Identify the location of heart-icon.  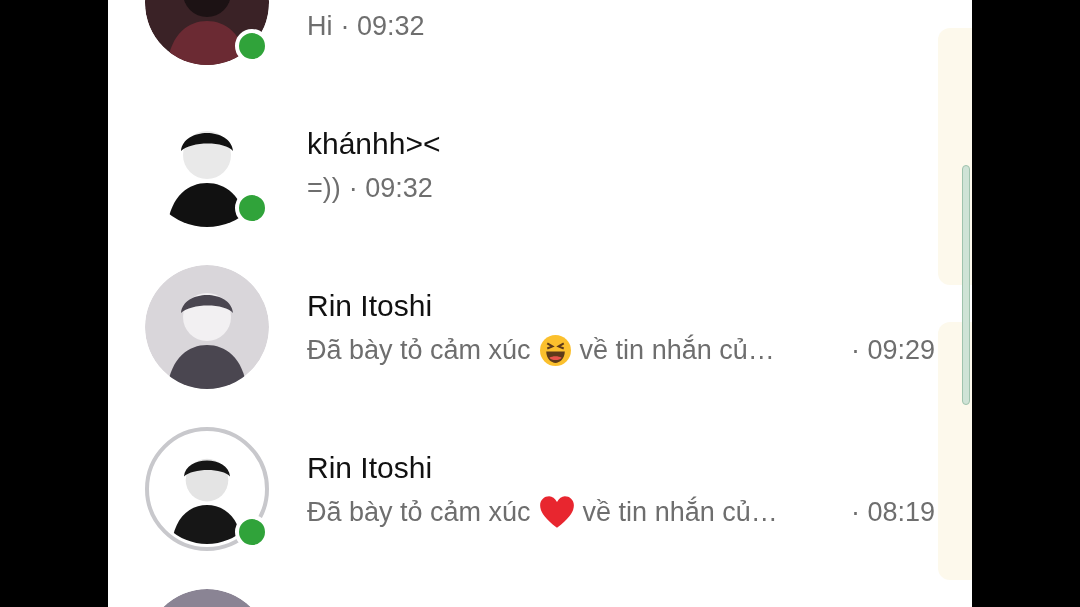
(556, 512).